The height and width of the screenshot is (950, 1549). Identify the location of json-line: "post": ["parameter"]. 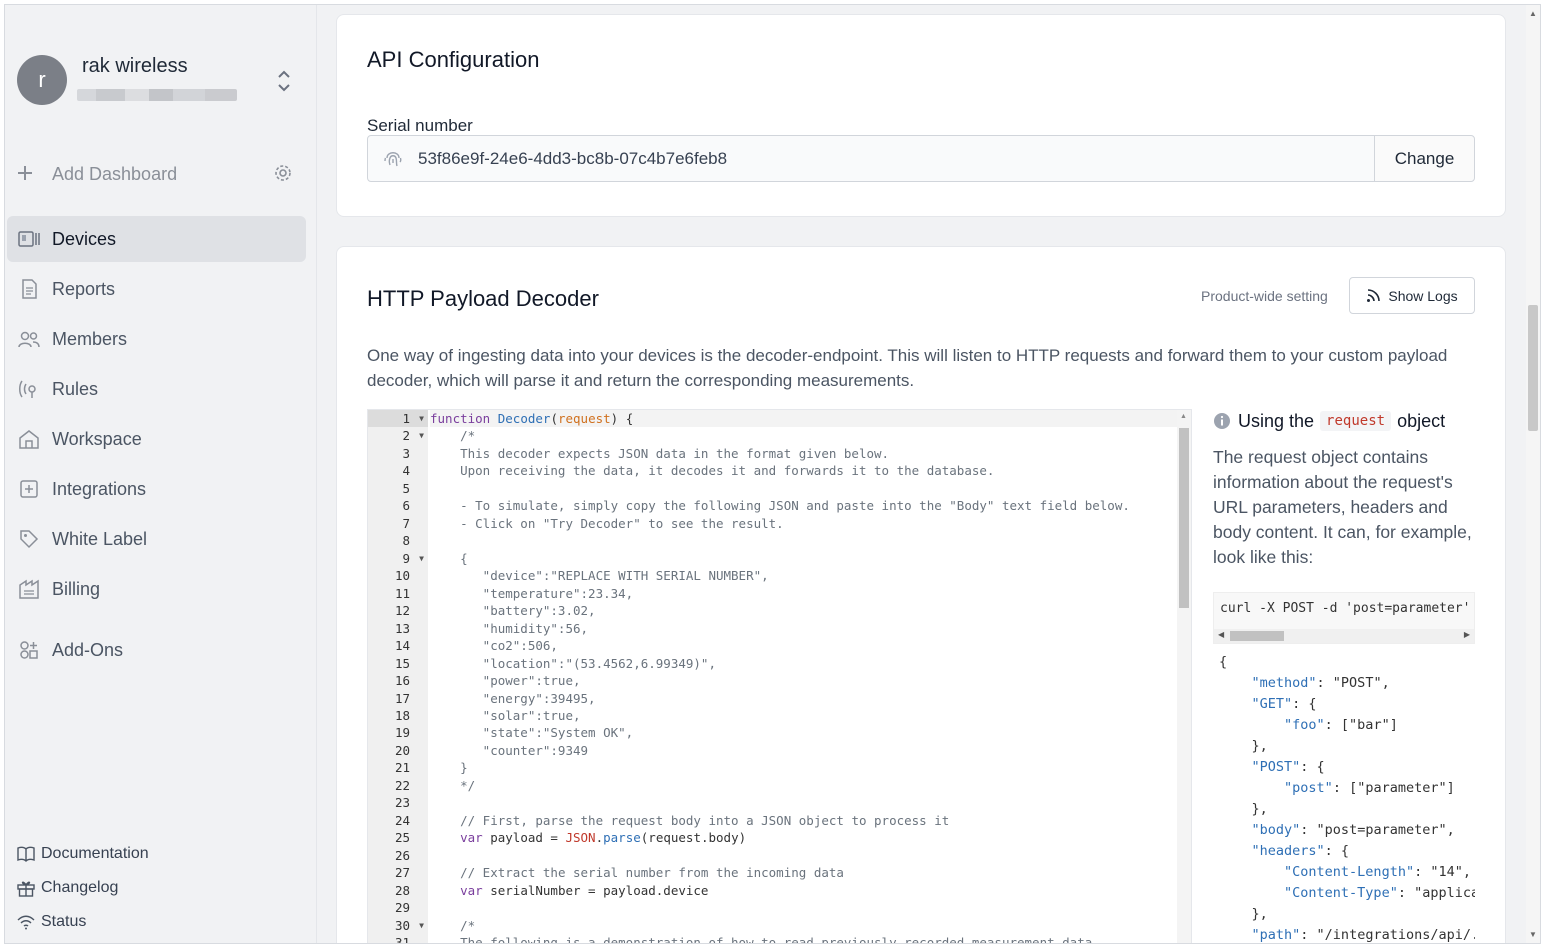
(1369, 788).